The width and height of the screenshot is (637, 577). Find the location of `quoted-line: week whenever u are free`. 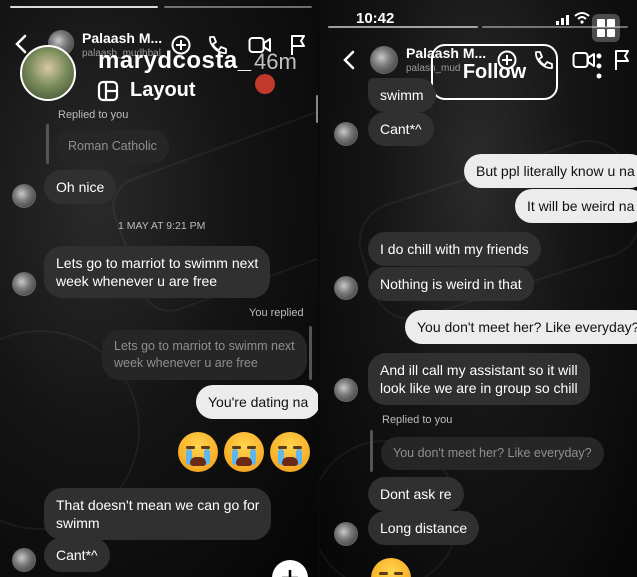

quoted-line: week whenever u are free is located at coordinates (186, 363).